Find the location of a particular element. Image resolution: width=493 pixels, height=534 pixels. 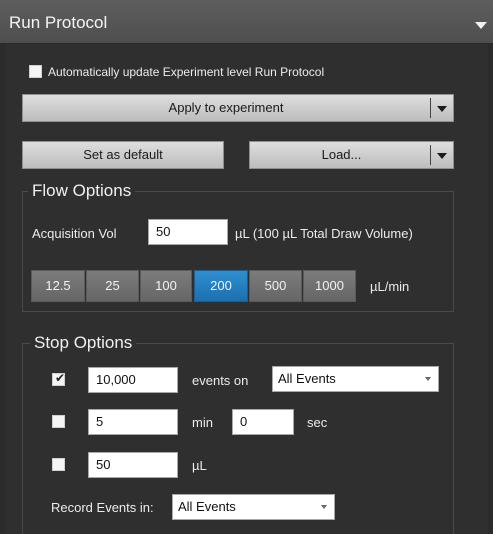

set-as-default-button: Set as default is located at coordinates (123, 155).